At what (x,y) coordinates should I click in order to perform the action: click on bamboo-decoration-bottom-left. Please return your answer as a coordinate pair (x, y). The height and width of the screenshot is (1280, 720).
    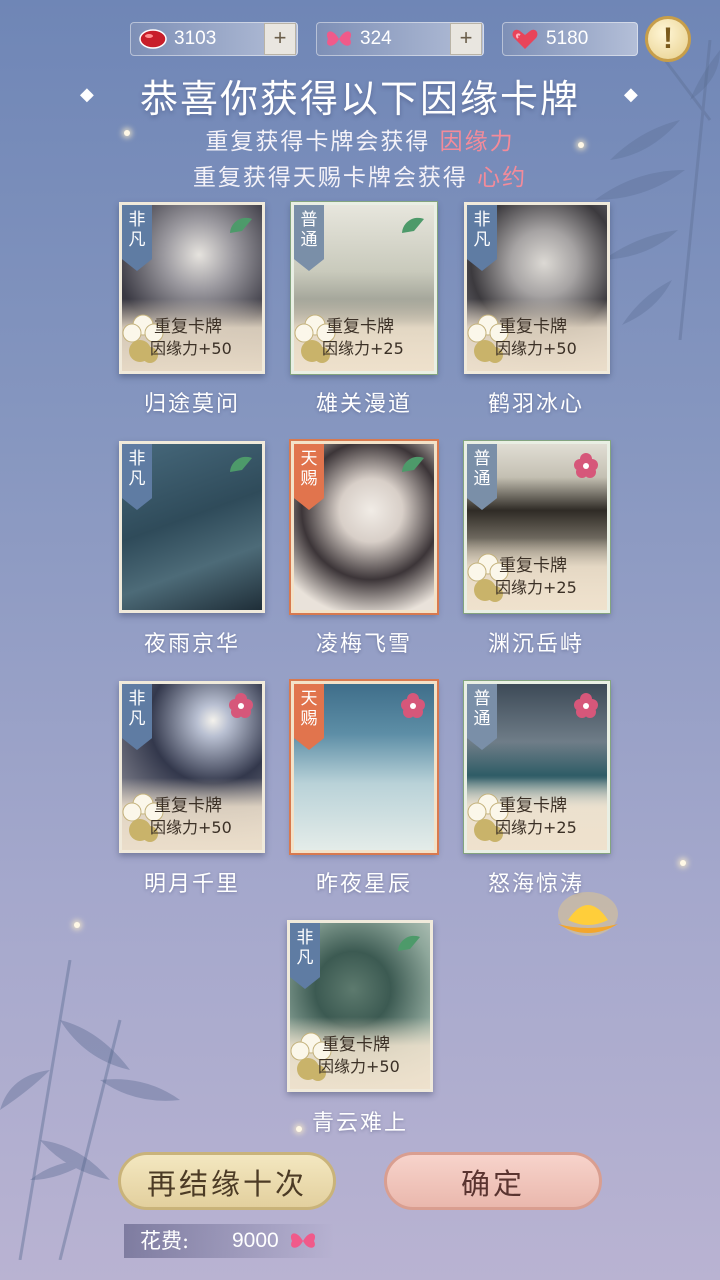
    Looking at the image, I should click on (90, 1110).